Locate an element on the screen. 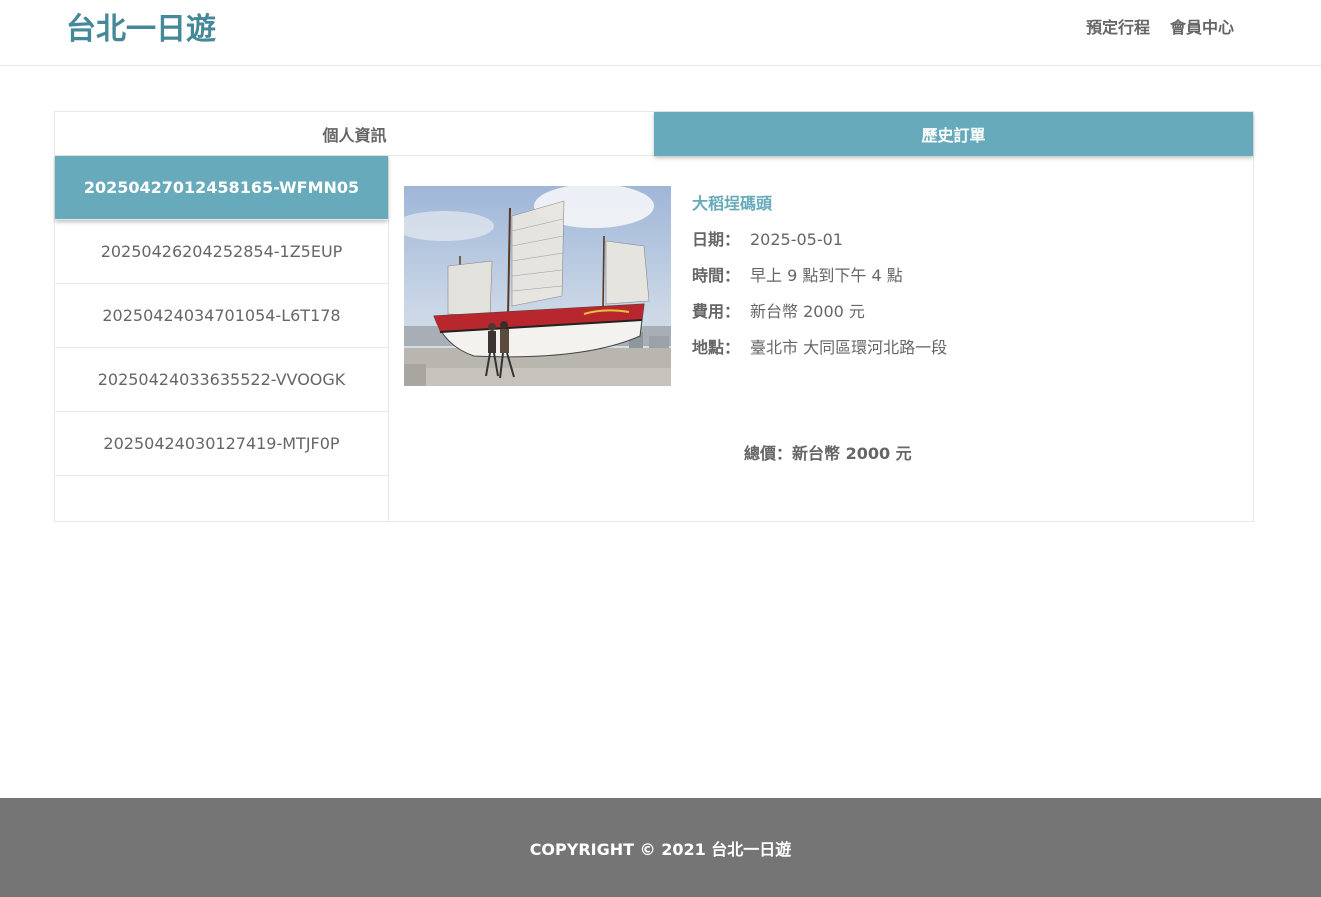 The height and width of the screenshot is (897, 1321). price-row: 費用： 新台幣 2000 元 is located at coordinates (819, 312).